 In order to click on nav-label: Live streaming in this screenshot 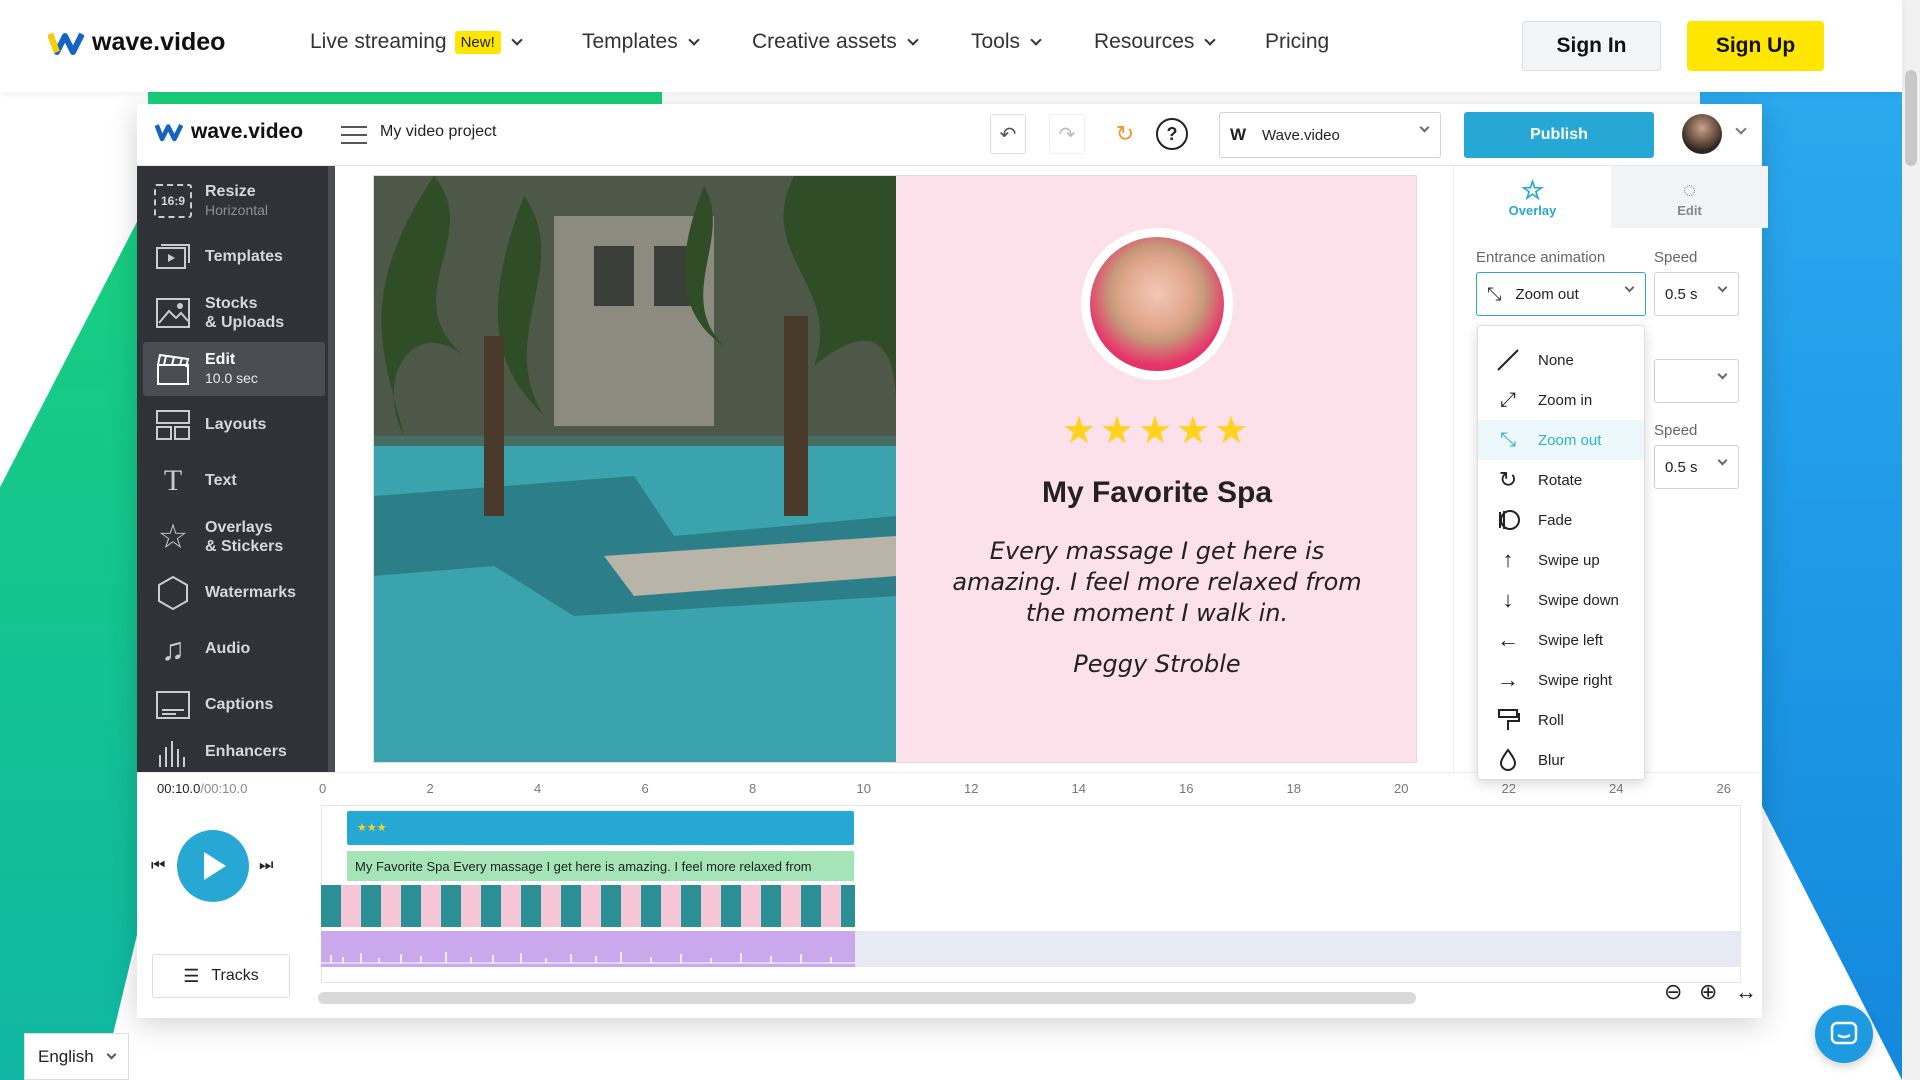, I will do `click(378, 41)`.